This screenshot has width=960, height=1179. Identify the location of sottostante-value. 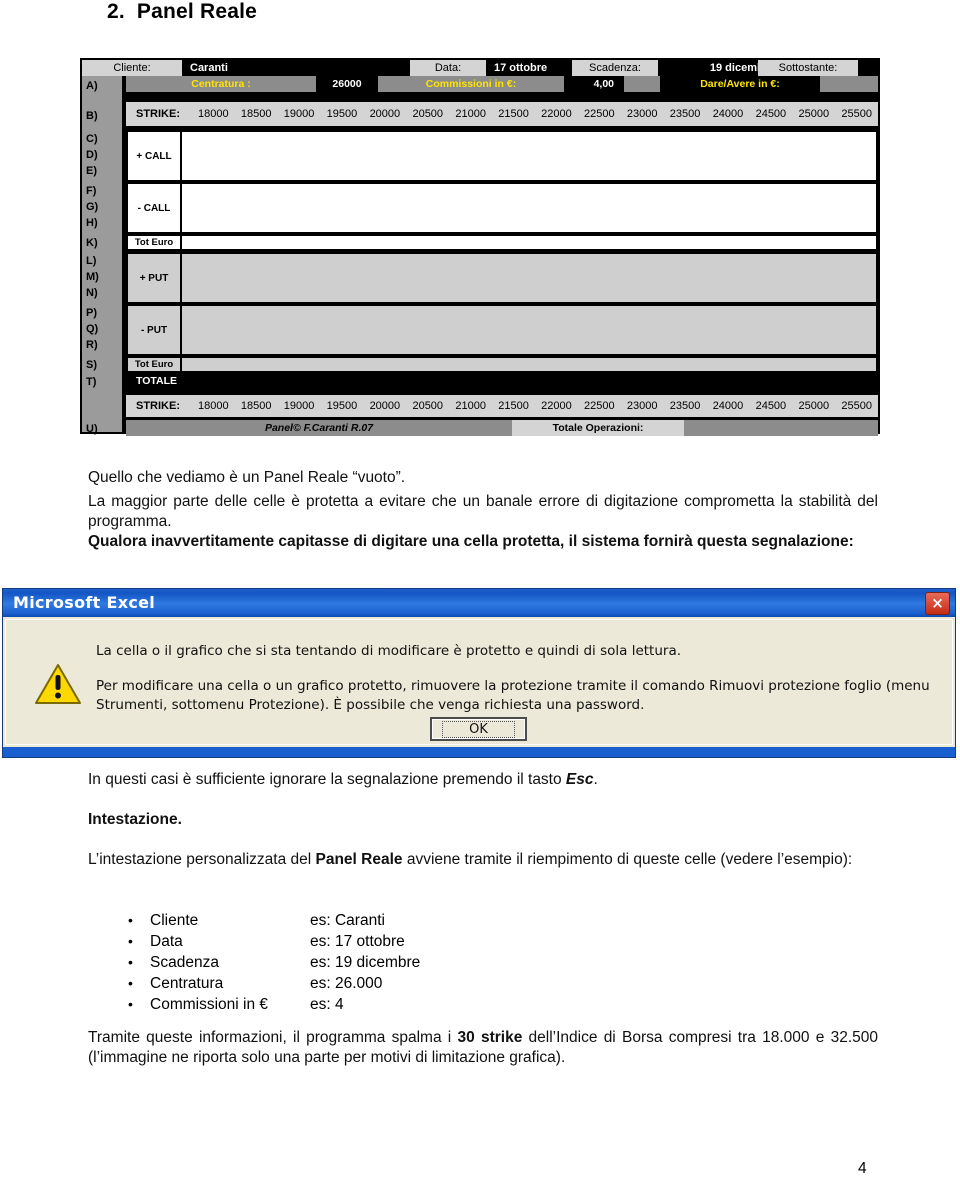
(868, 68).